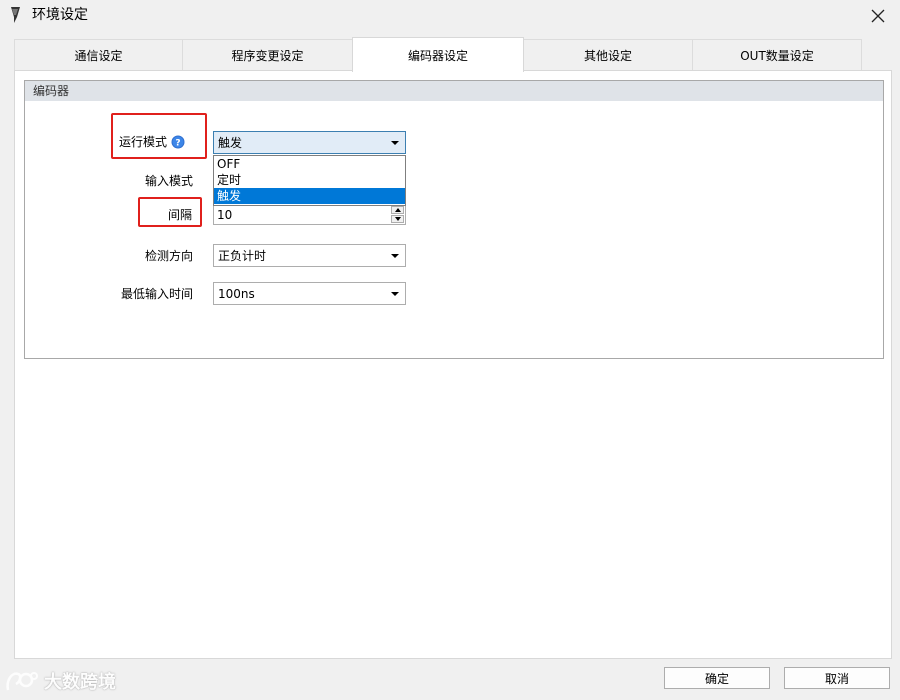  I want to click on tab-out-count: OUT数量设定, so click(777, 55).